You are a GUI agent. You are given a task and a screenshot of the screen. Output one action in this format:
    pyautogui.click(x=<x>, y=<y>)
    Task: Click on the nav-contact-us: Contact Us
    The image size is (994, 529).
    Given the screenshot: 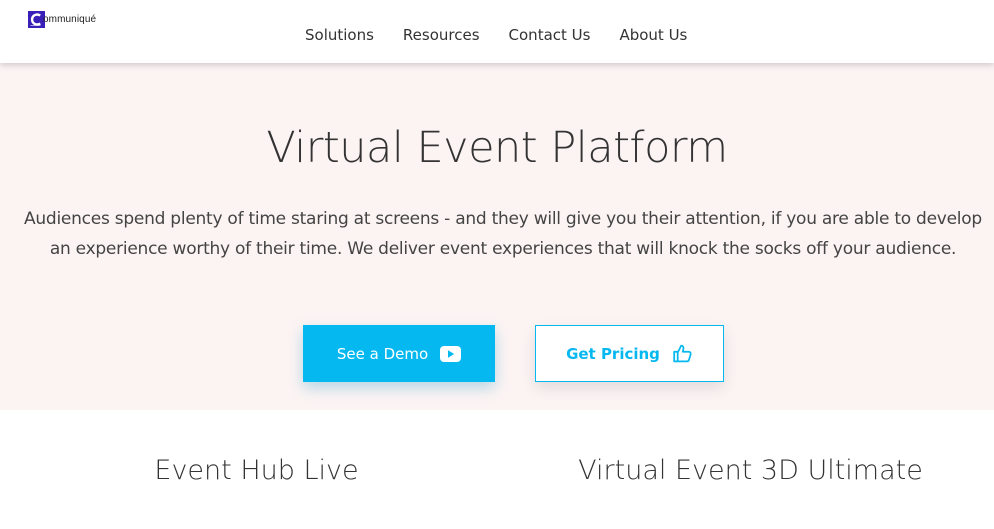 What is the action you would take?
    pyautogui.click(x=550, y=35)
    